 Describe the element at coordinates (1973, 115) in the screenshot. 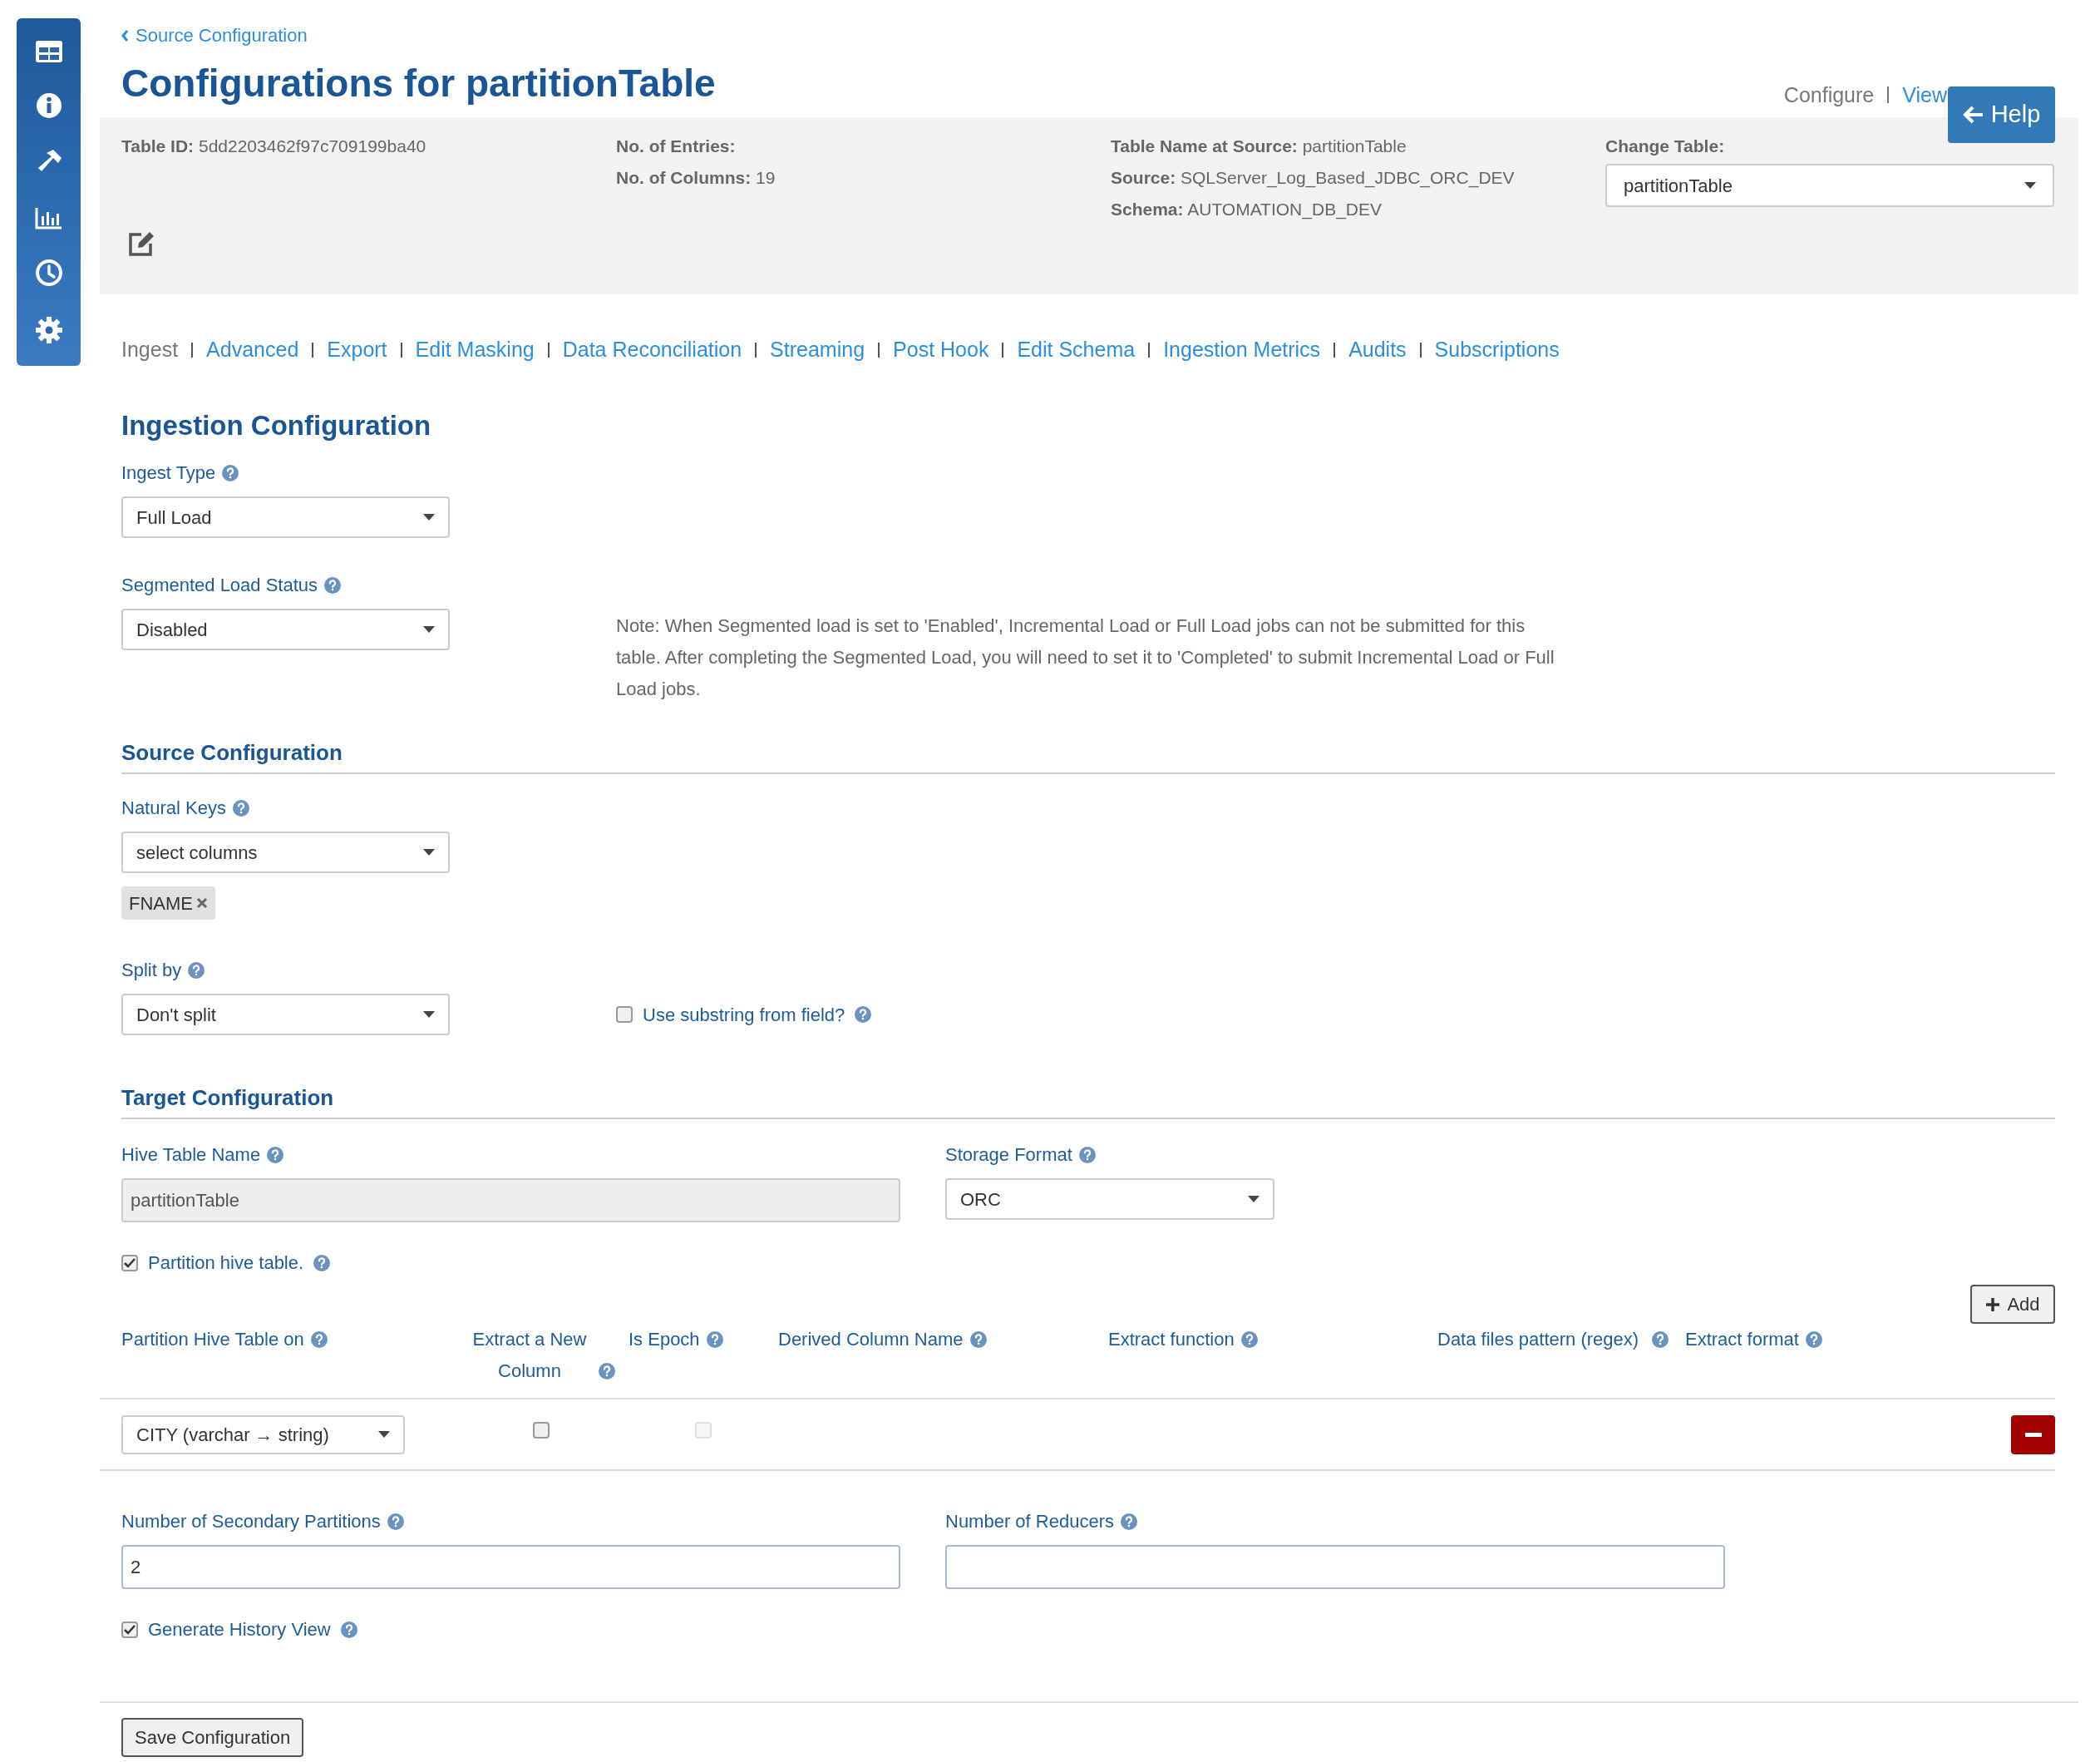

I see `arrow-left-icon` at that location.